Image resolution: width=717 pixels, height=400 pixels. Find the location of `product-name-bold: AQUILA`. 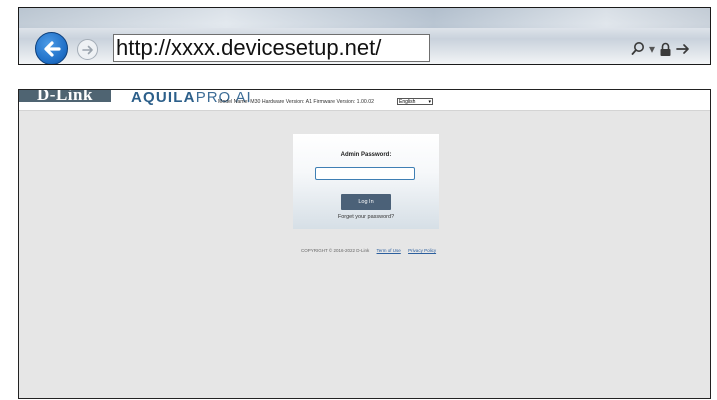

product-name-bold: AQUILA is located at coordinates (163, 97).